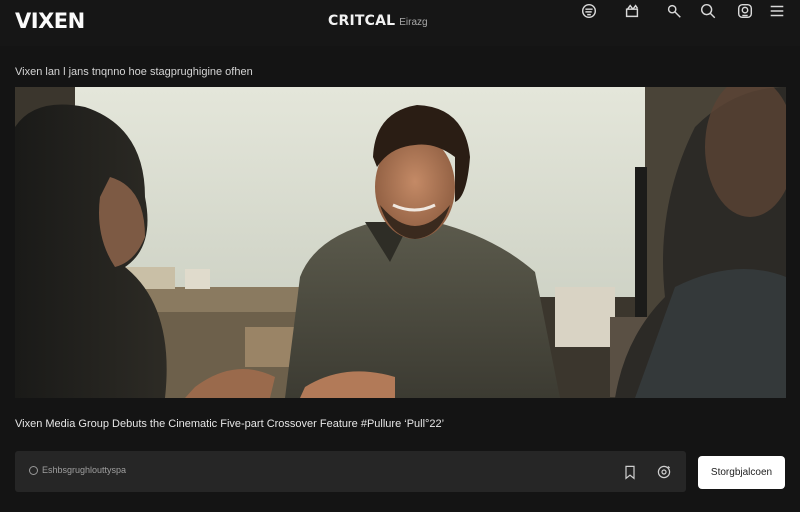 This screenshot has width=800, height=512. What do you see at coordinates (362, 21) in the screenshot?
I see `brand-name: CRITCAL` at bounding box center [362, 21].